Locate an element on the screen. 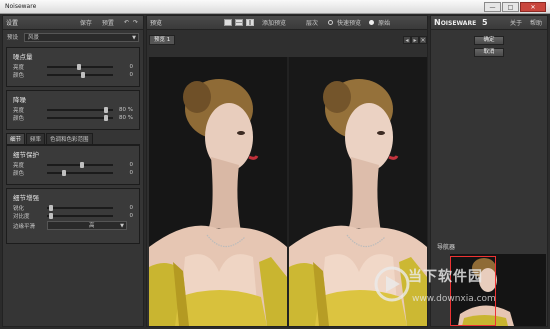 This screenshot has width=550, height=329. noise-level-section: 噪点量 亮度 0 颜色 0 is located at coordinates (73, 67).